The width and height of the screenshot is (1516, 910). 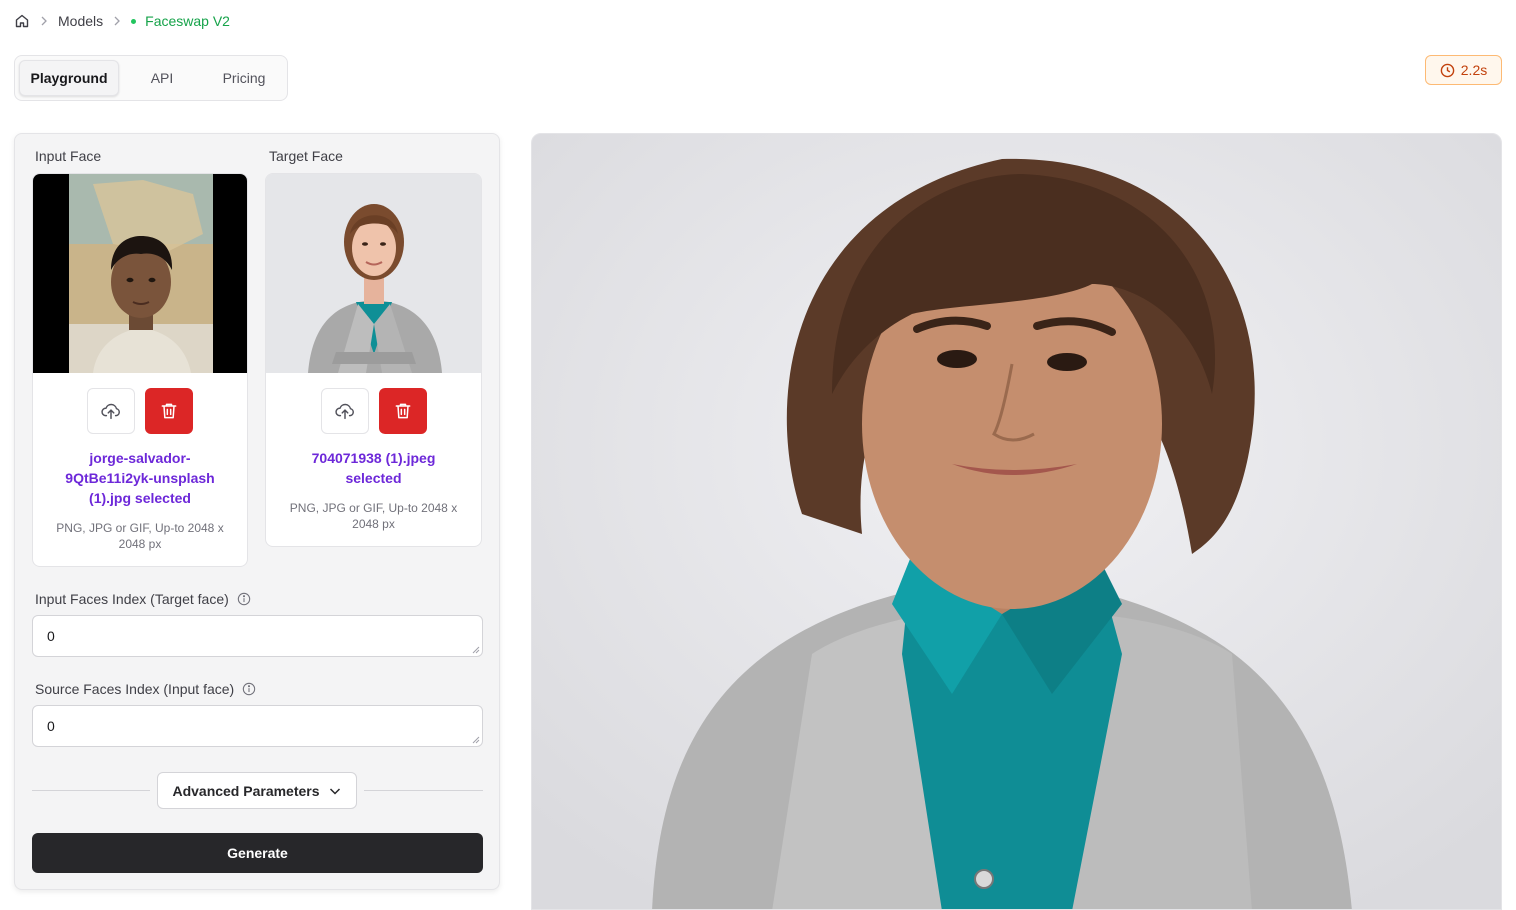 I want to click on input-face-hint: PNG, JPG or GIF, Up-to 2048 x 2048 px, so click(x=140, y=536).